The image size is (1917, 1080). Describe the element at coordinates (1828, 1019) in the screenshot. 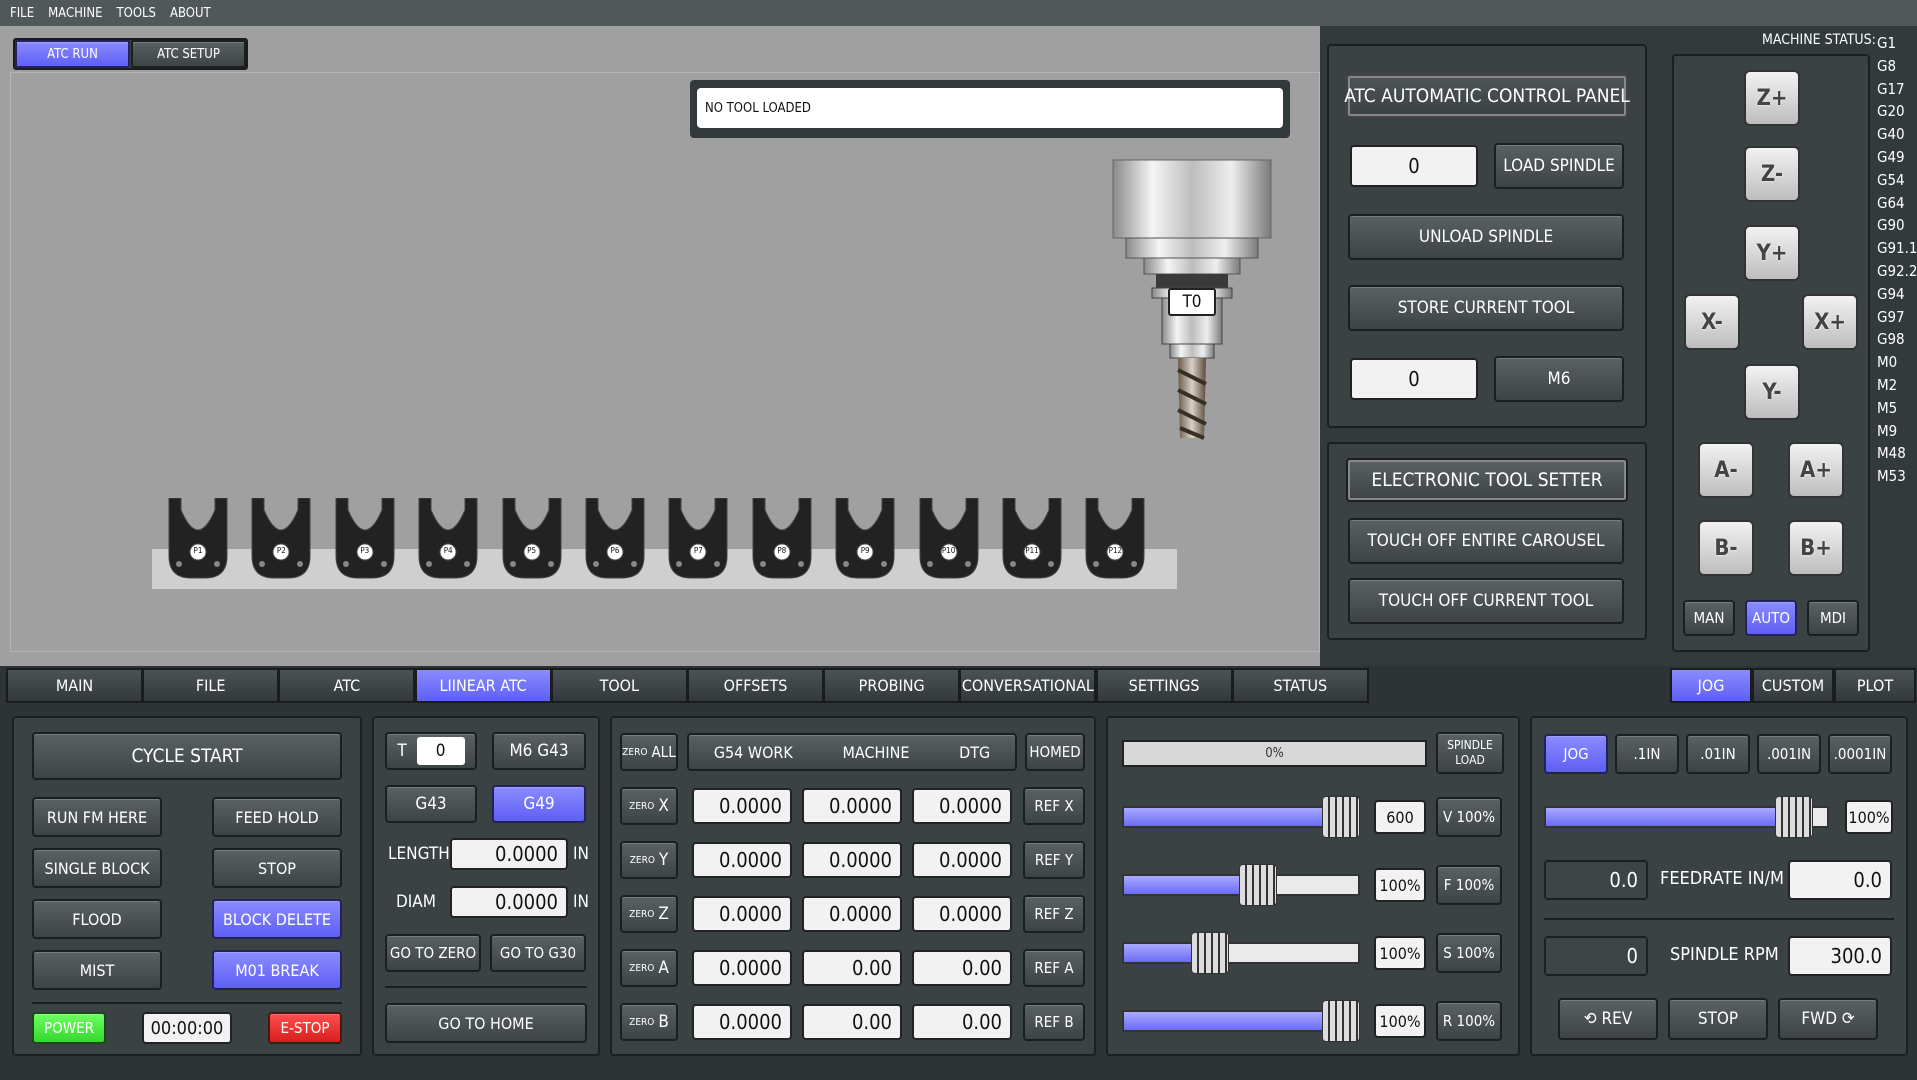

I see `spindle-forward-button: FWD ⟳` at that location.